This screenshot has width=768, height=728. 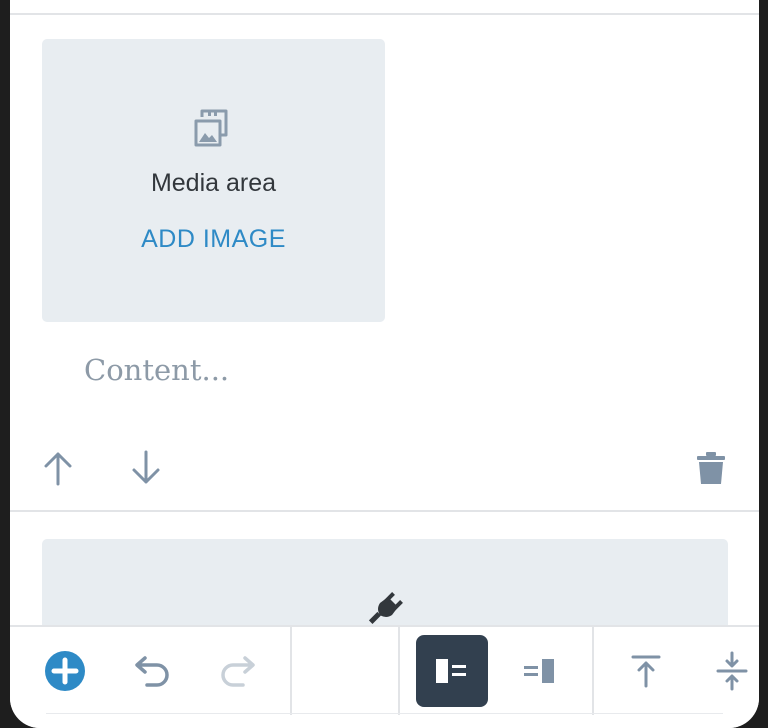 What do you see at coordinates (213, 239) in the screenshot?
I see `add-image-button: ADD IMAGE` at bounding box center [213, 239].